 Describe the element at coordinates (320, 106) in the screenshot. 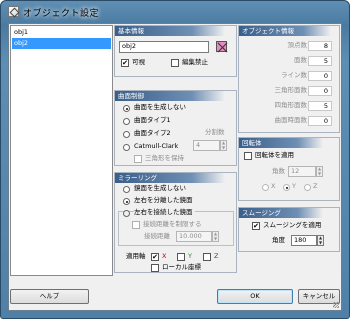

I see `quad-count-value: 5` at that location.